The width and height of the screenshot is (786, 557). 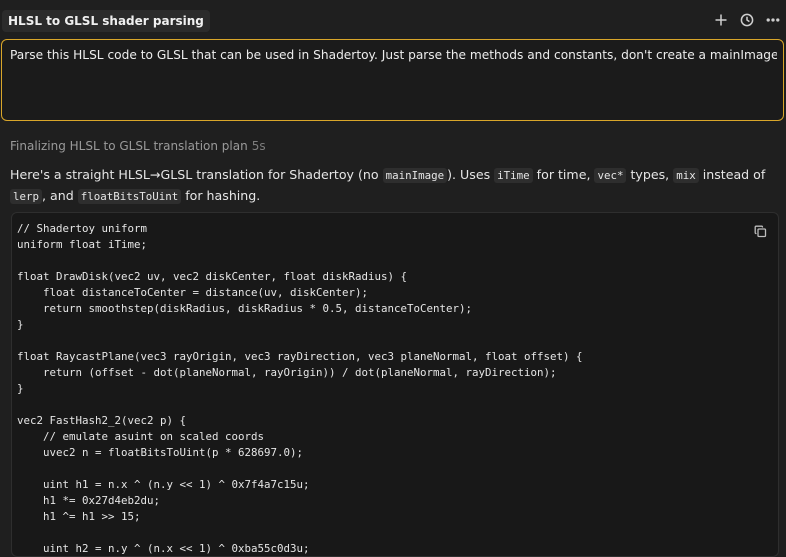 I want to click on inline-code: floatBitsToUint, so click(x=129, y=196).